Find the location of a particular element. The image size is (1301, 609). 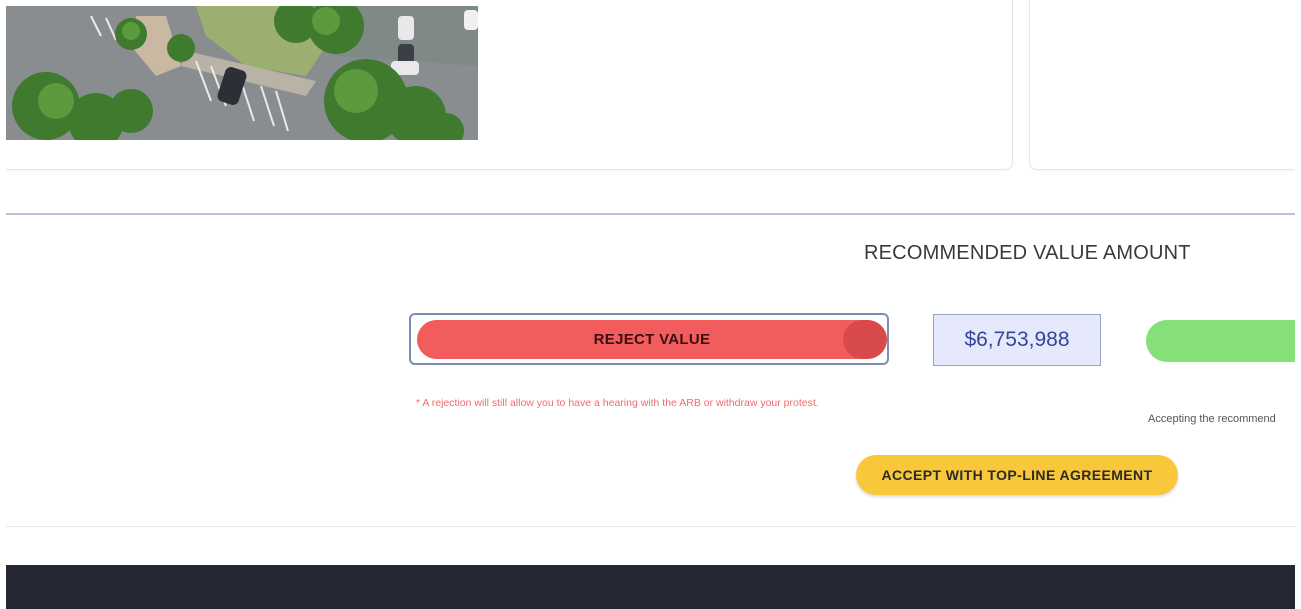

accept-disclaimer-note: Accepting the recommend is located at coordinates (1212, 419).